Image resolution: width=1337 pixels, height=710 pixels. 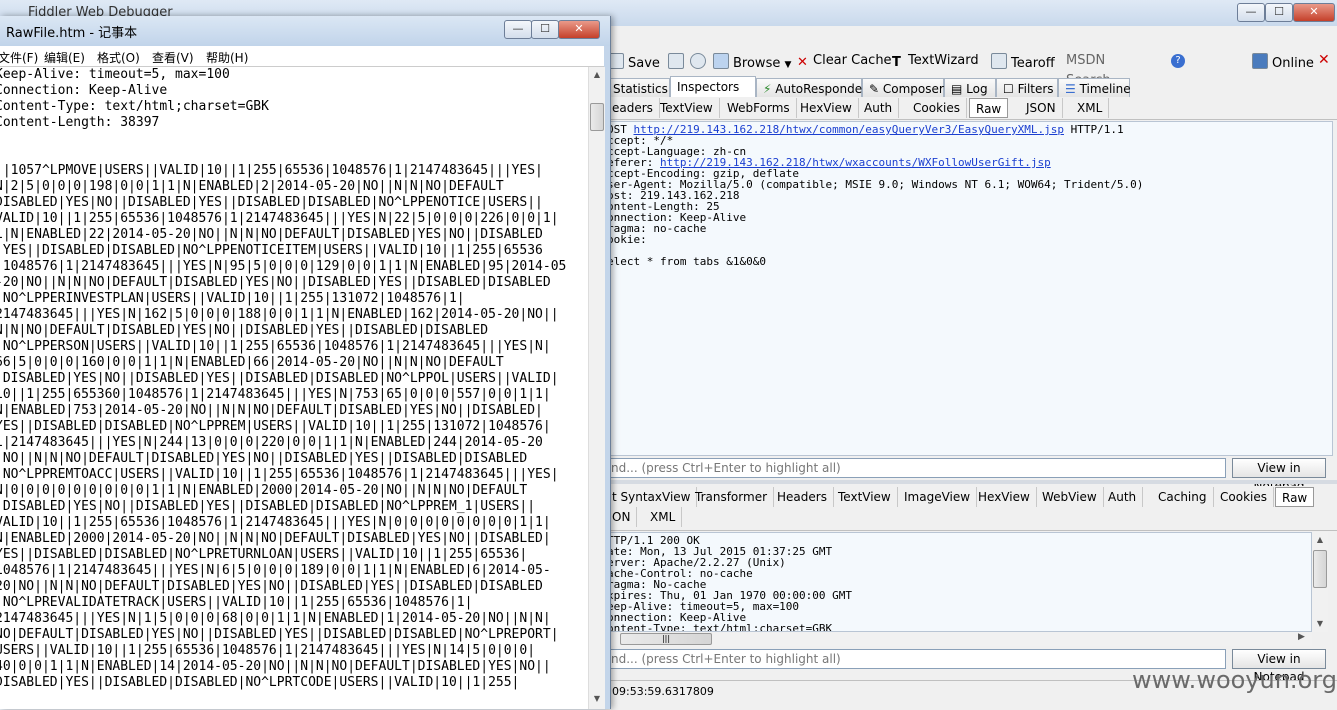 I want to click on response-tab-xml: XML, so click(x=663, y=517).